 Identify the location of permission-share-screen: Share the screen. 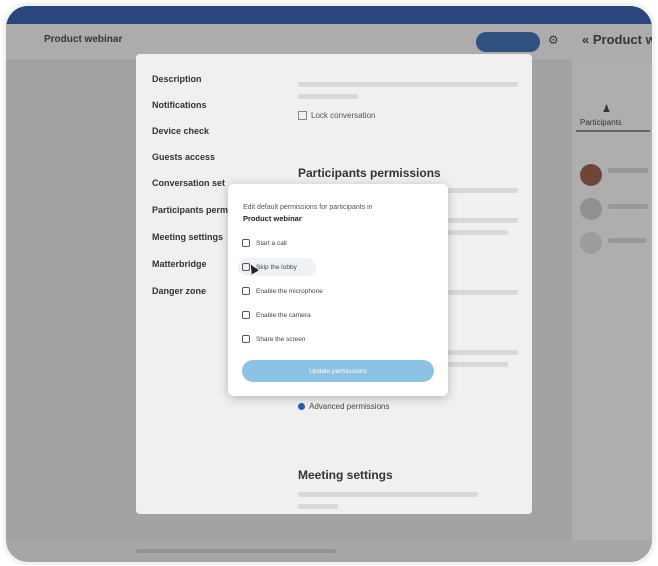
(330, 339).